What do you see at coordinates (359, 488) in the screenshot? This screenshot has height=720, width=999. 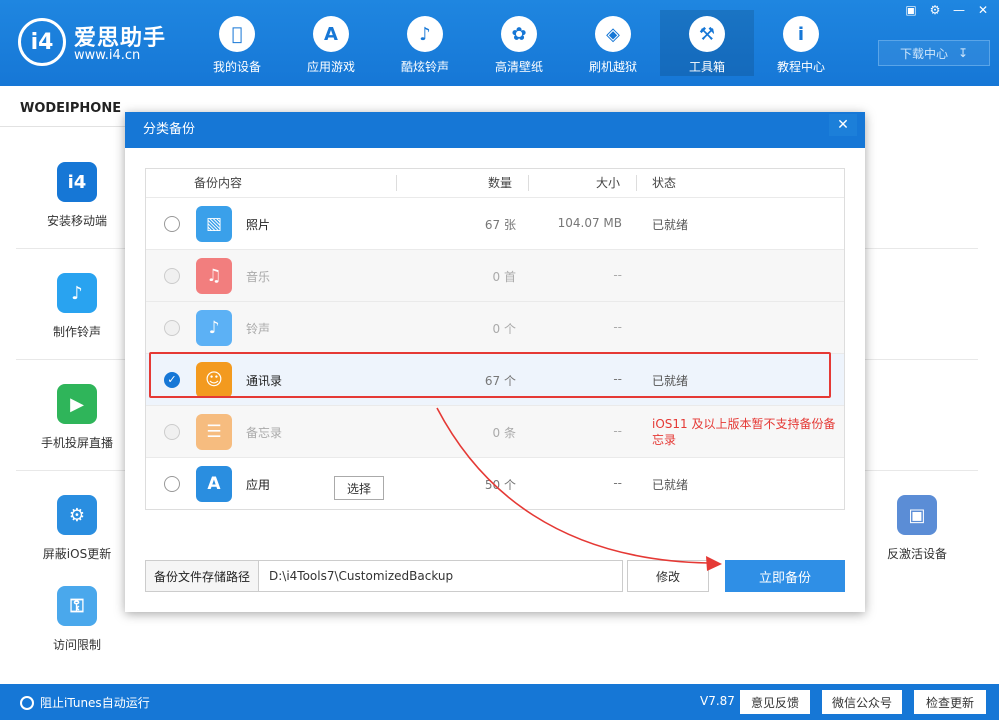 I see `choose-apps-button: 选择` at bounding box center [359, 488].